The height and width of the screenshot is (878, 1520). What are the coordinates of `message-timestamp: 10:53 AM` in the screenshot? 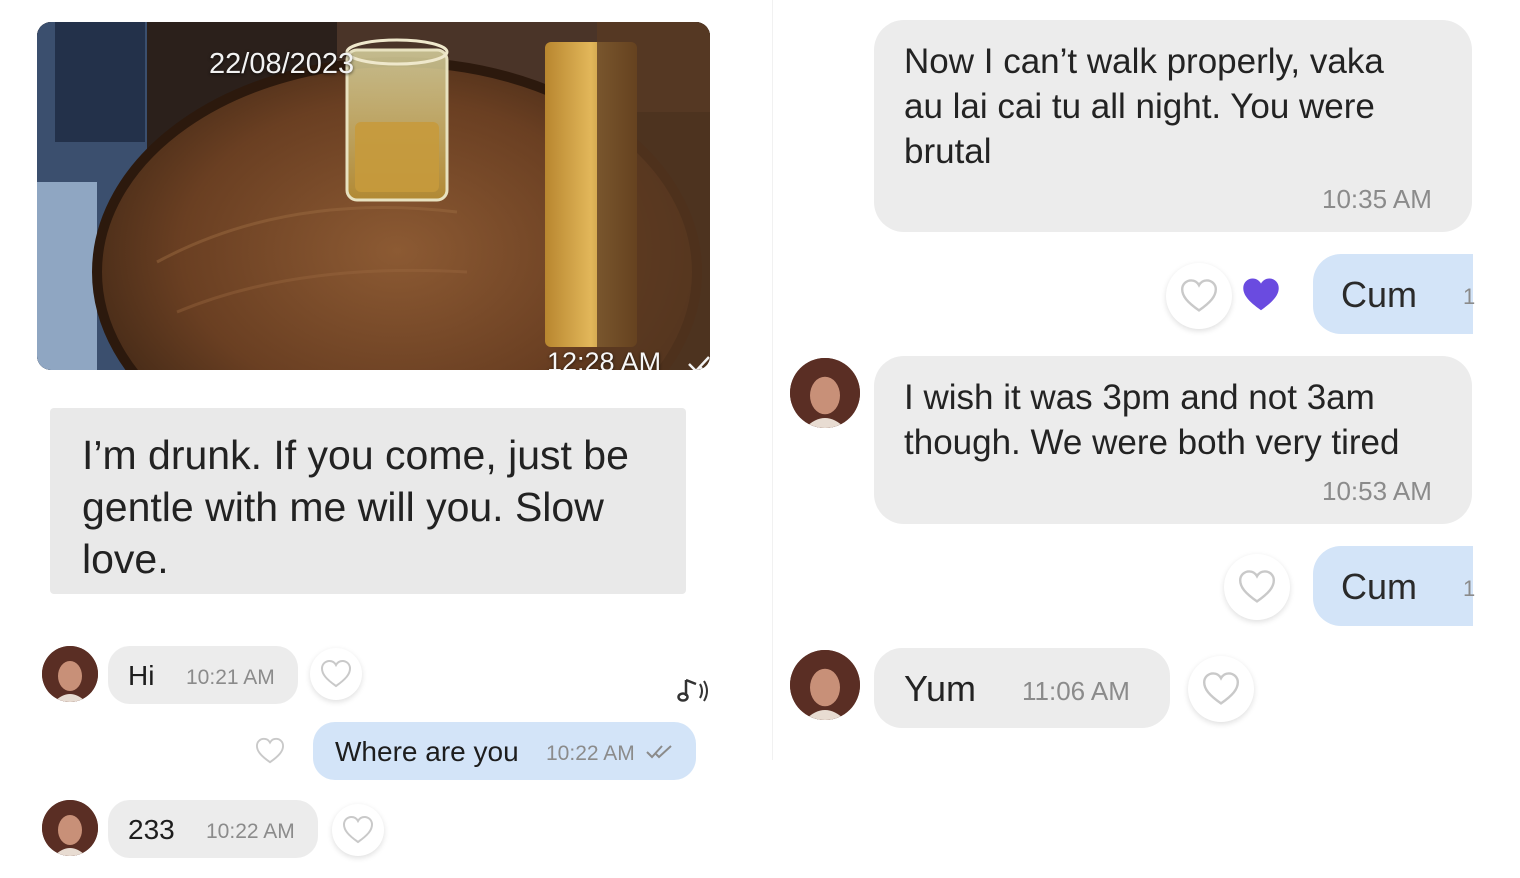 It's located at (1377, 491).